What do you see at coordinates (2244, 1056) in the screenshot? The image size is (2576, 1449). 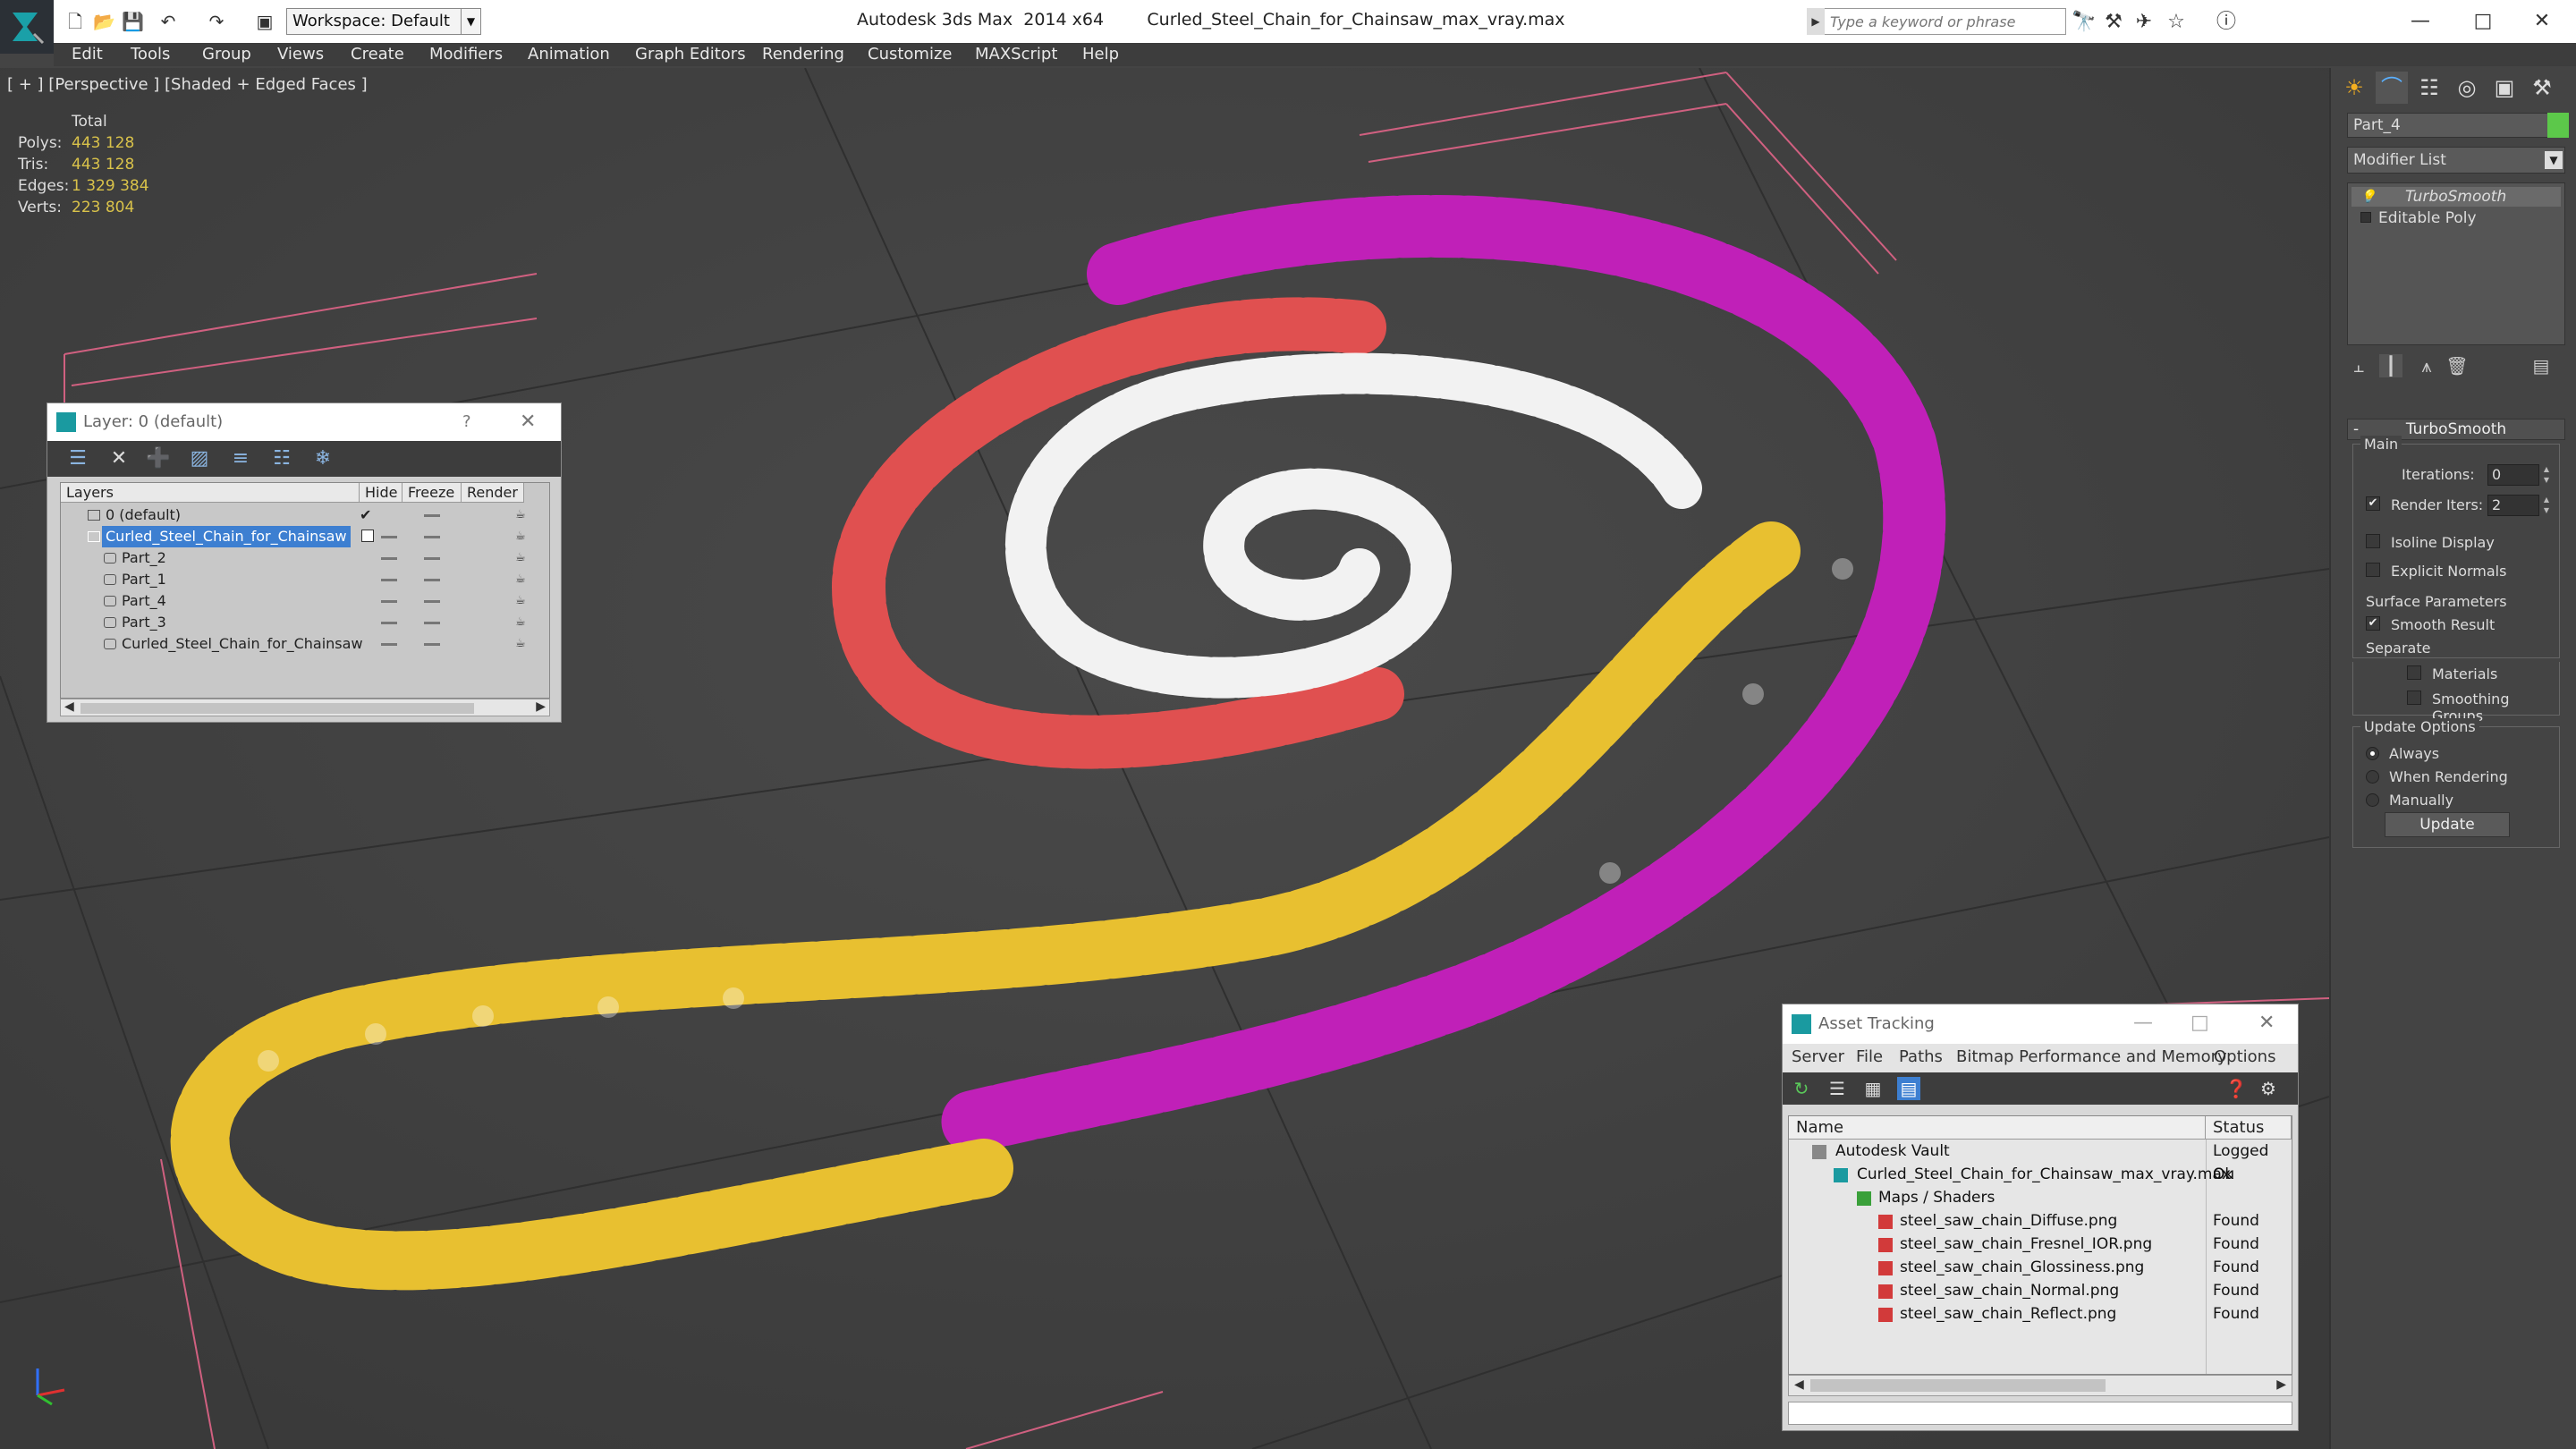 I see `asset-menu-options: Options` at bounding box center [2244, 1056].